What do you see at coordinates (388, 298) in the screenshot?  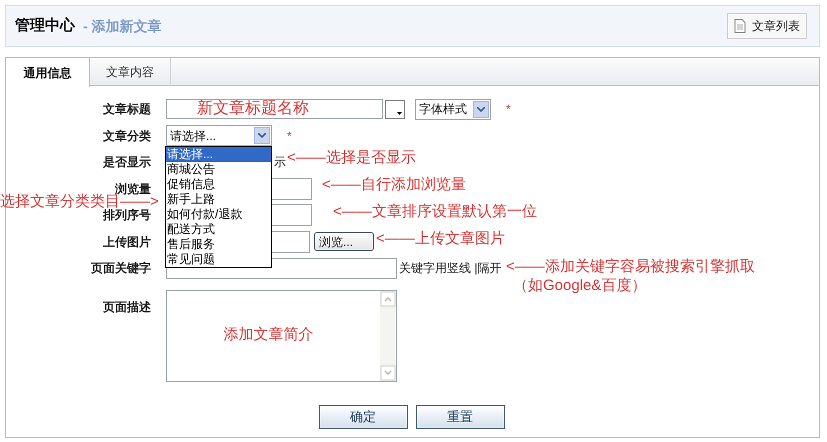 I see `scroll-up-icon` at bounding box center [388, 298].